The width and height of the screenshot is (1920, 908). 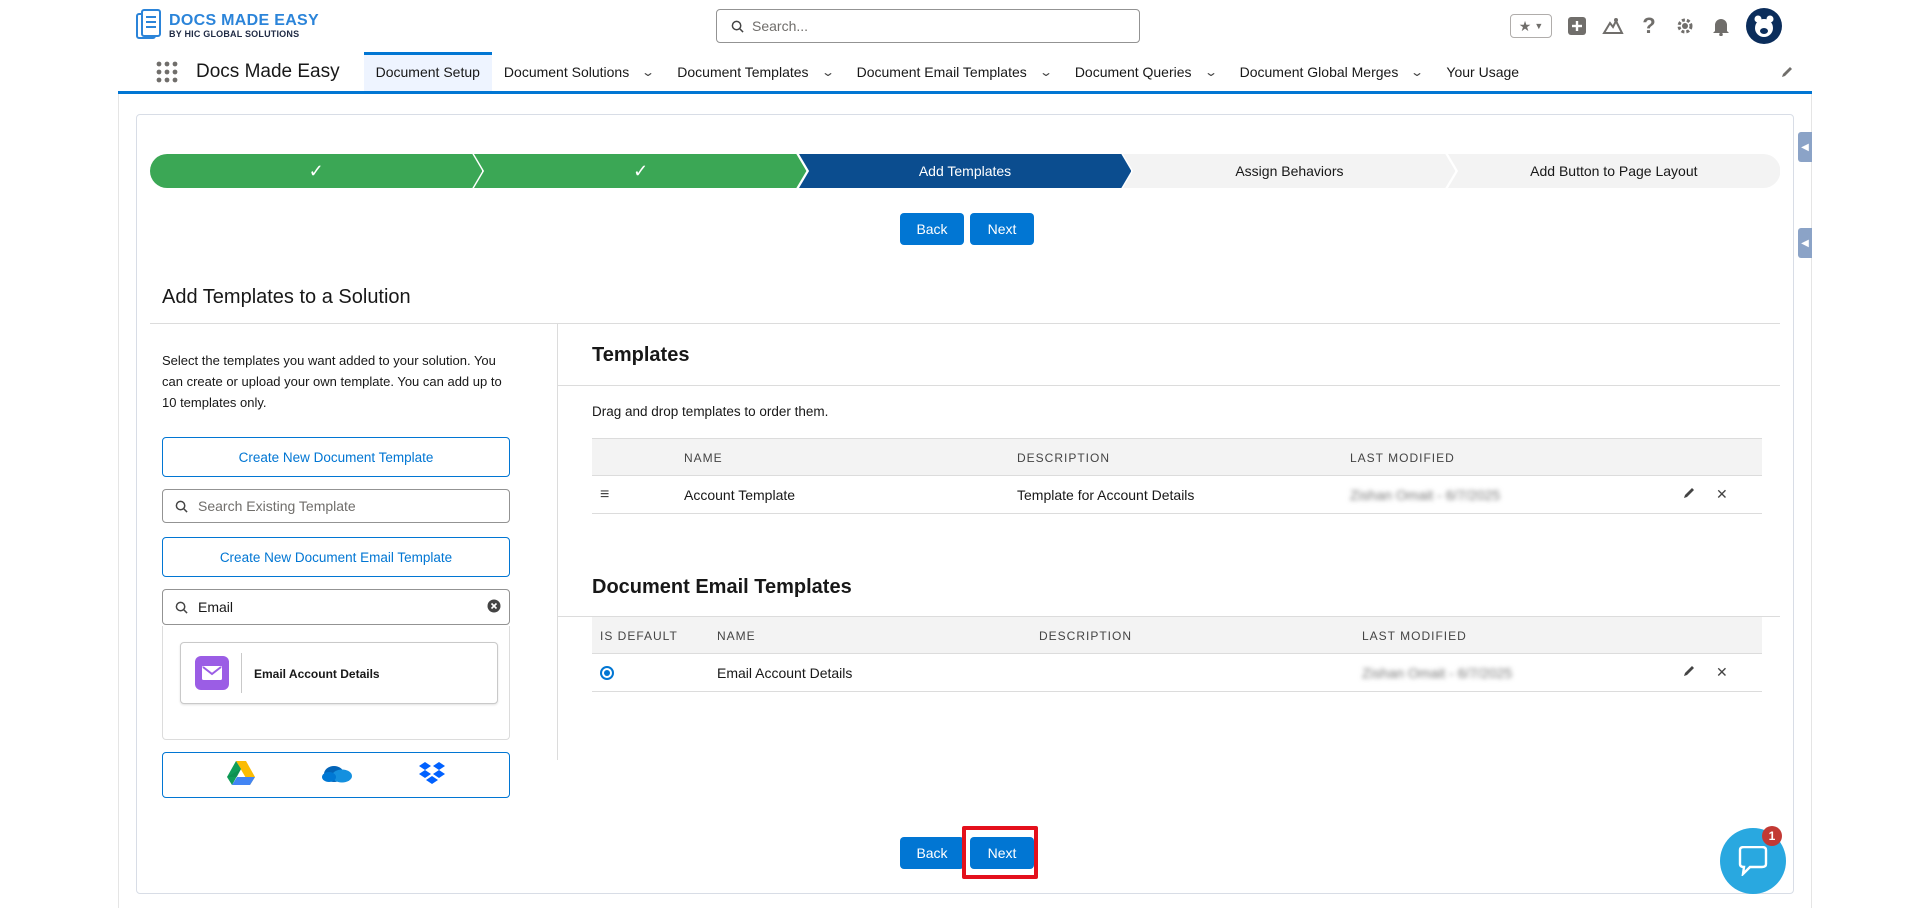 I want to click on next-button: Next, so click(x=1002, y=229).